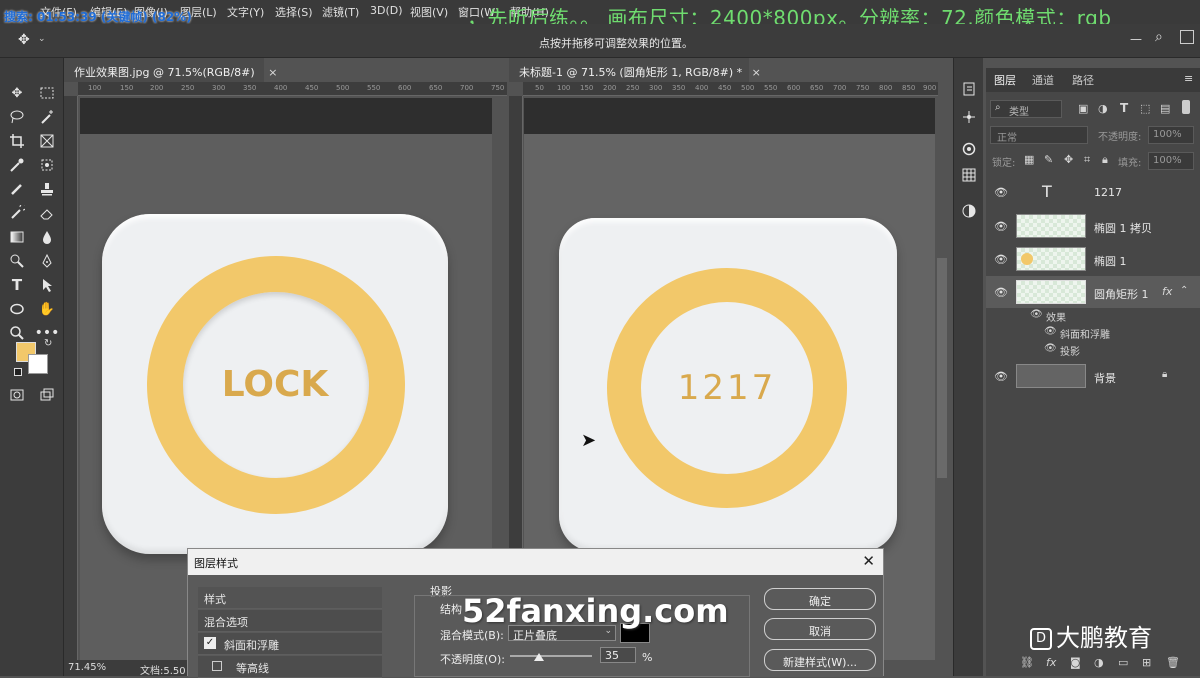 This screenshot has height=678, width=1200. What do you see at coordinates (290, 644) in the screenshot?
I see `bevel-emboss-item: ✓ 斜面和浮雕` at bounding box center [290, 644].